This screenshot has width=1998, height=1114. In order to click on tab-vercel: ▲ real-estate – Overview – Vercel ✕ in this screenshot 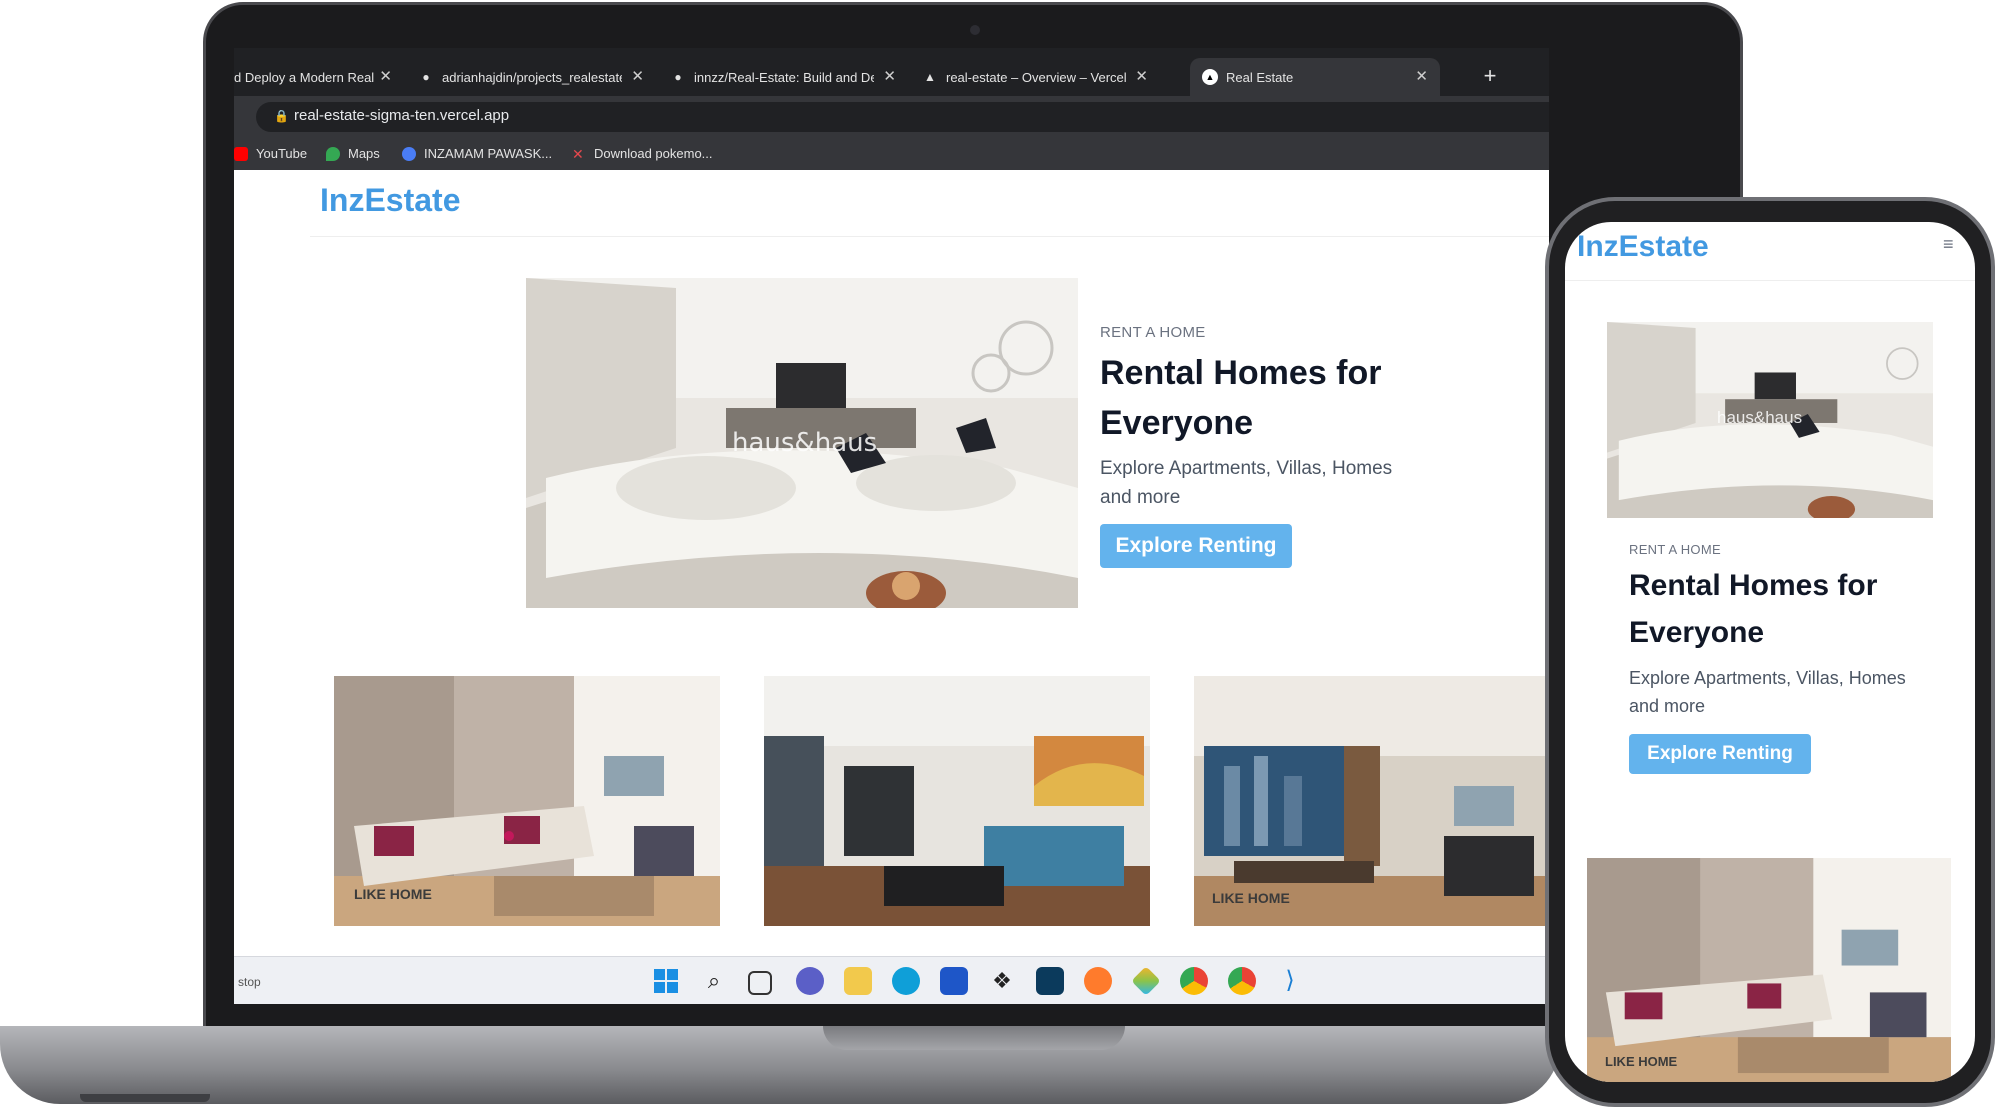, I will do `click(1035, 77)`.